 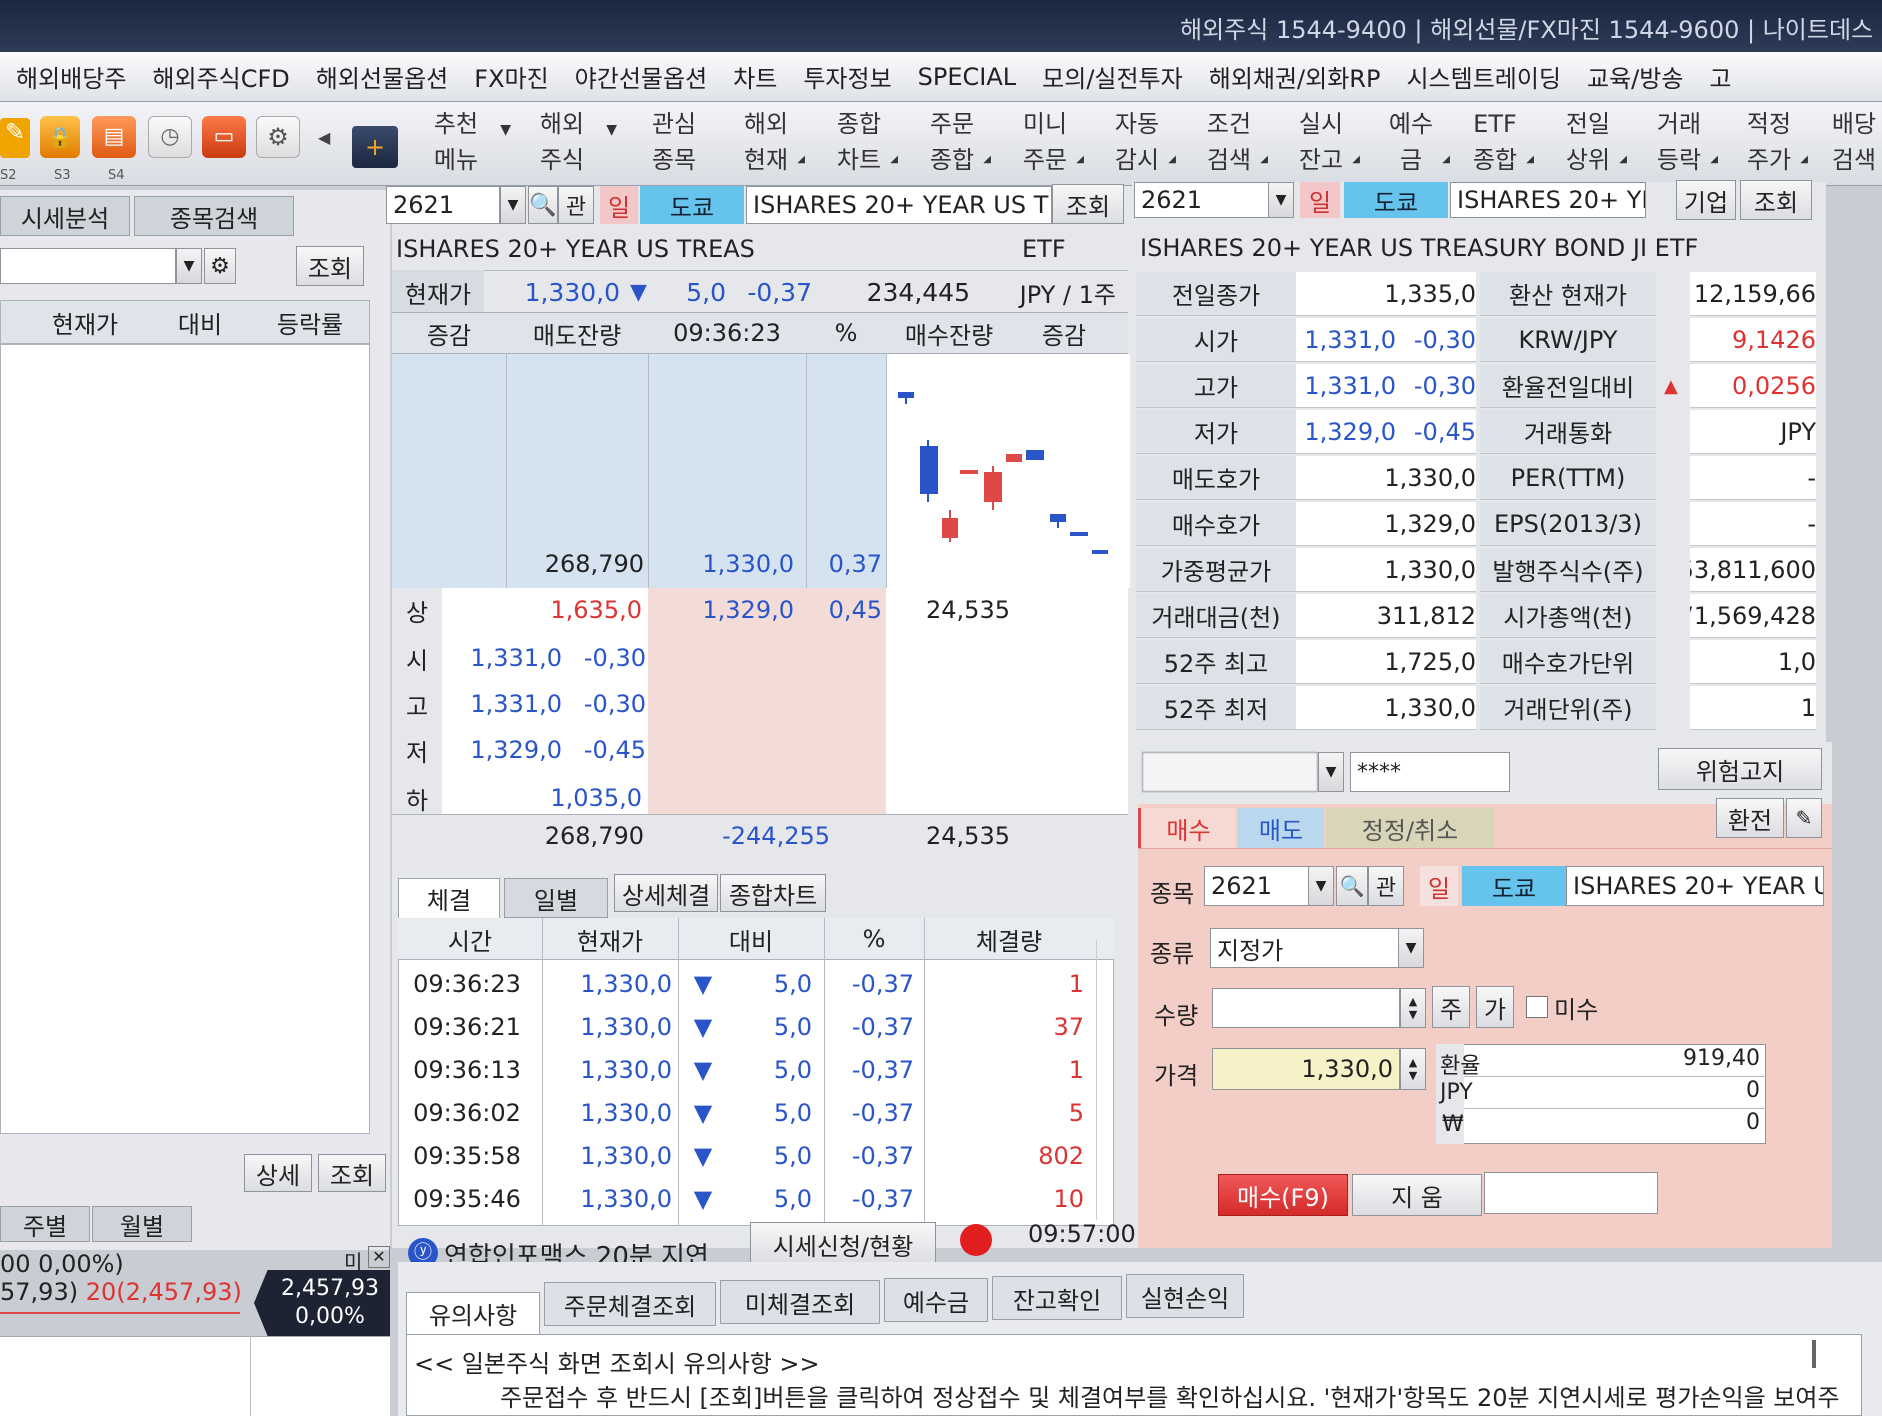 I want to click on tab-detail-trades: 상세체결, so click(x=666, y=893).